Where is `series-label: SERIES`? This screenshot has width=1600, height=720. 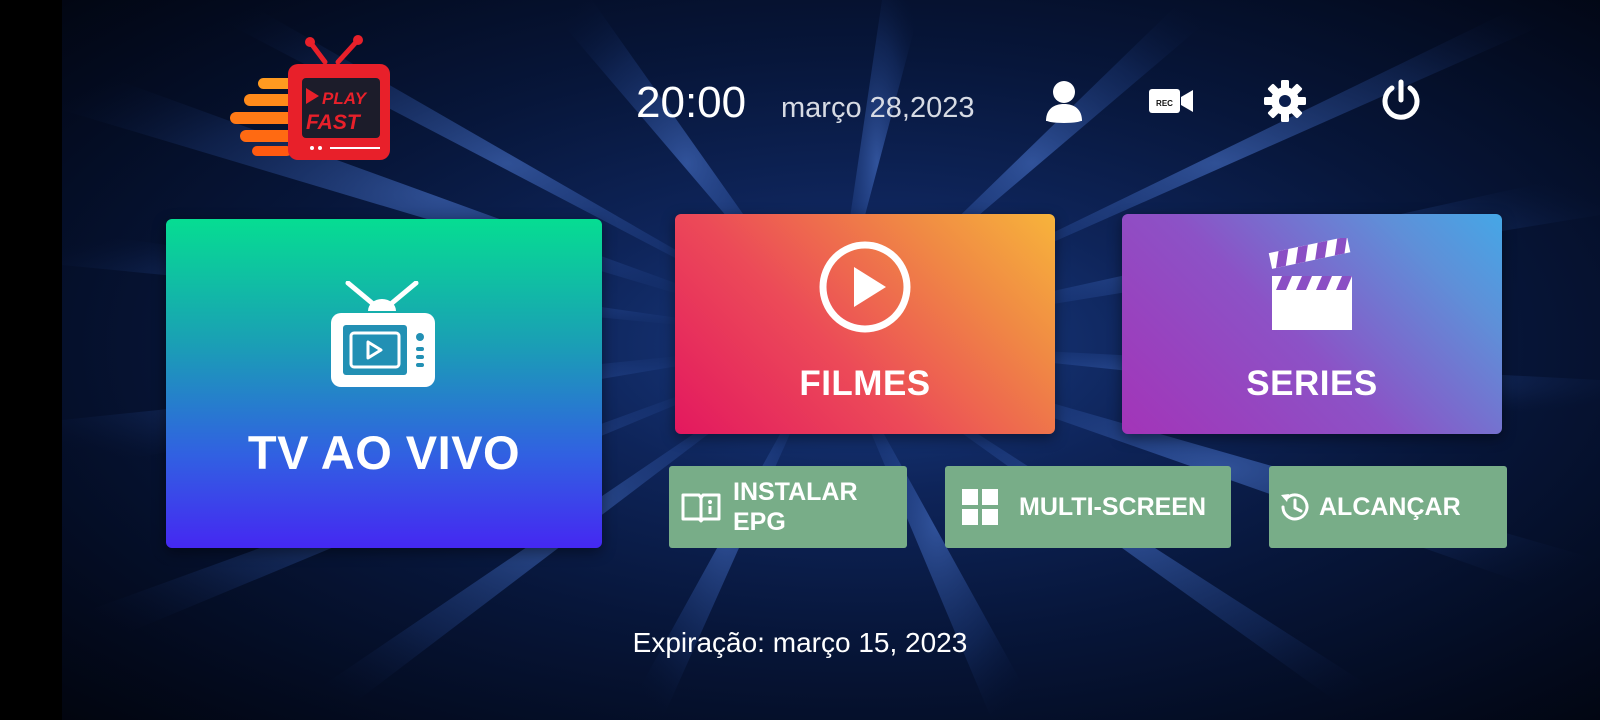
series-label: SERIES is located at coordinates (1312, 383).